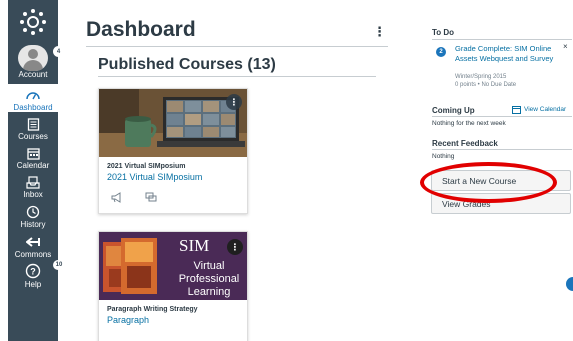 Image resolution: width=573 pixels, height=341 pixels. What do you see at coordinates (441, 52) in the screenshot?
I see `todo-count-badge: 2` at bounding box center [441, 52].